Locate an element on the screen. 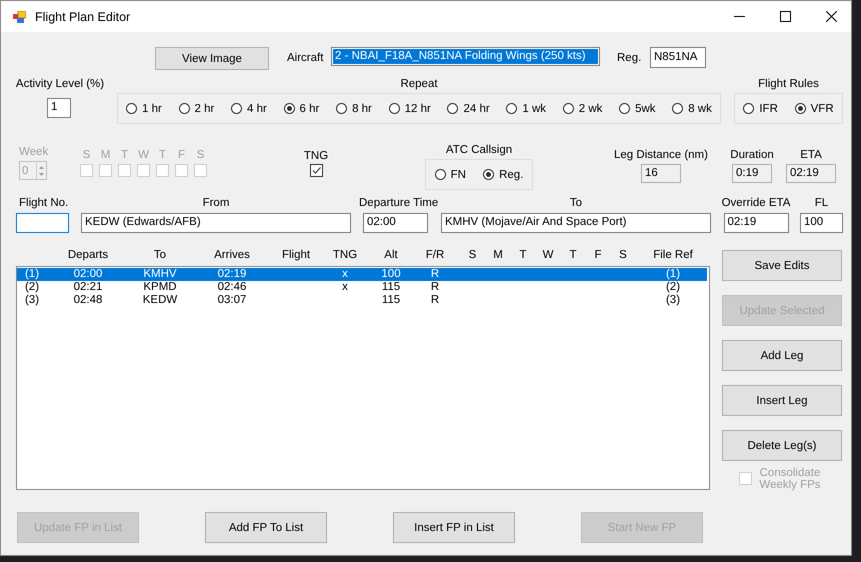 This screenshot has height=562, width=861. side-button: Insert Leg is located at coordinates (782, 400).